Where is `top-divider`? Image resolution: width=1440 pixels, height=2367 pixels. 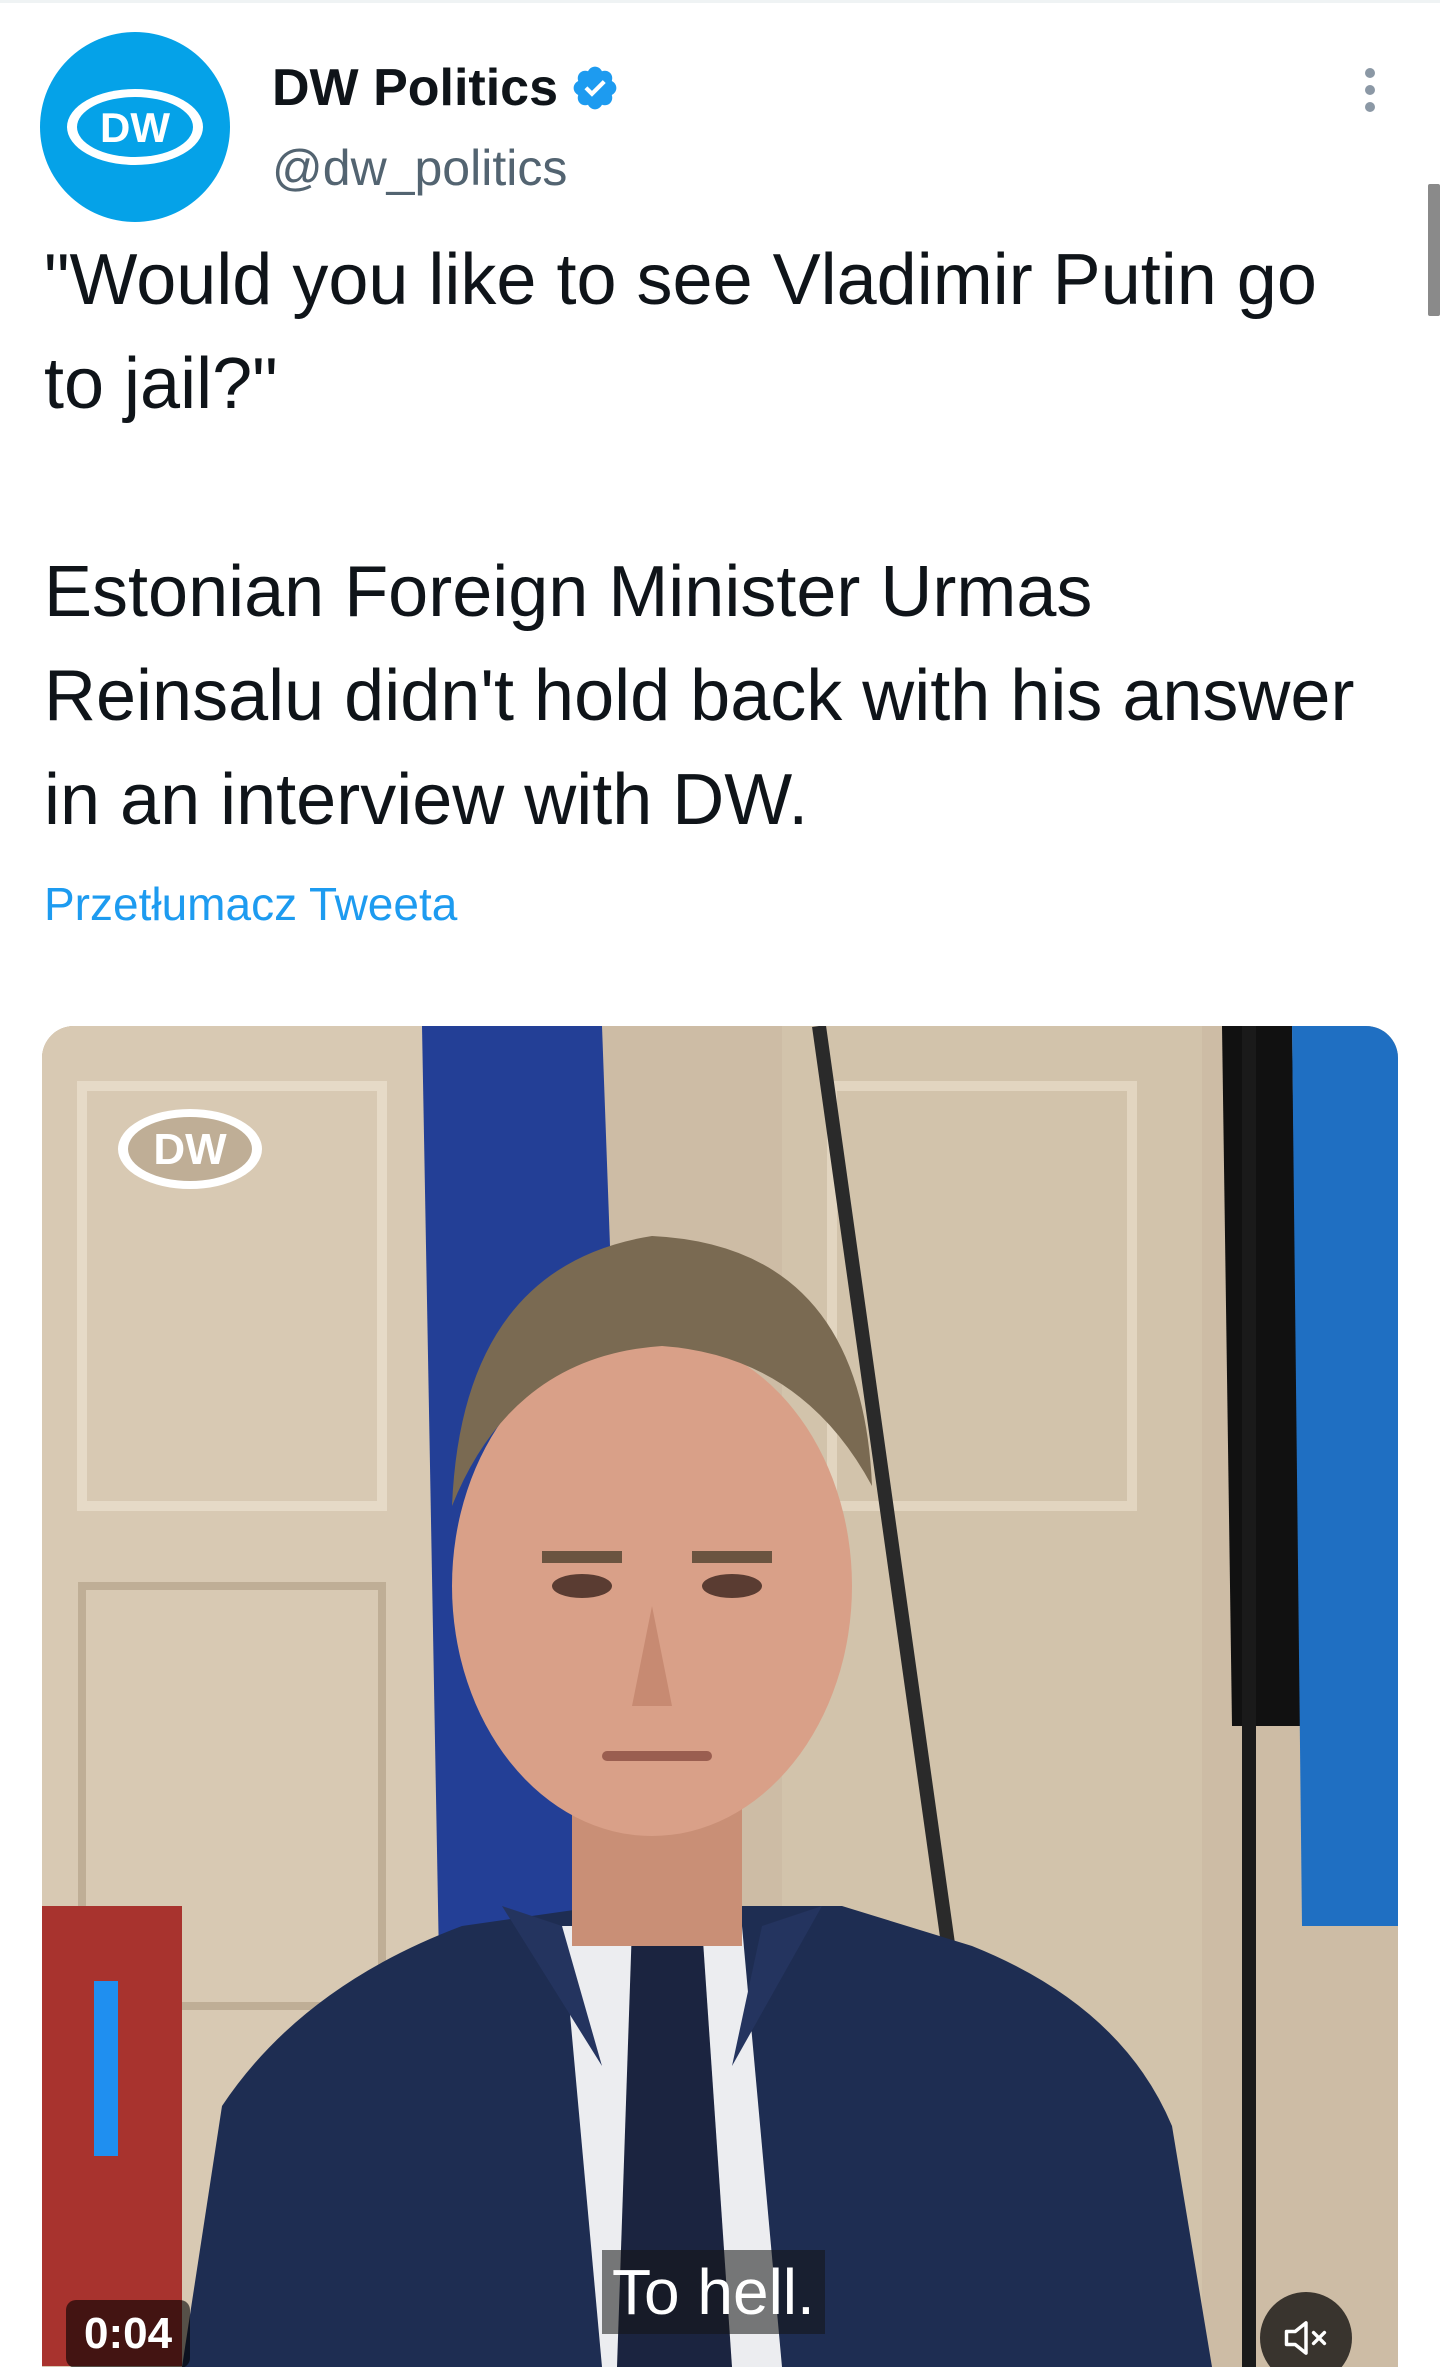
top-divider is located at coordinates (720, 1).